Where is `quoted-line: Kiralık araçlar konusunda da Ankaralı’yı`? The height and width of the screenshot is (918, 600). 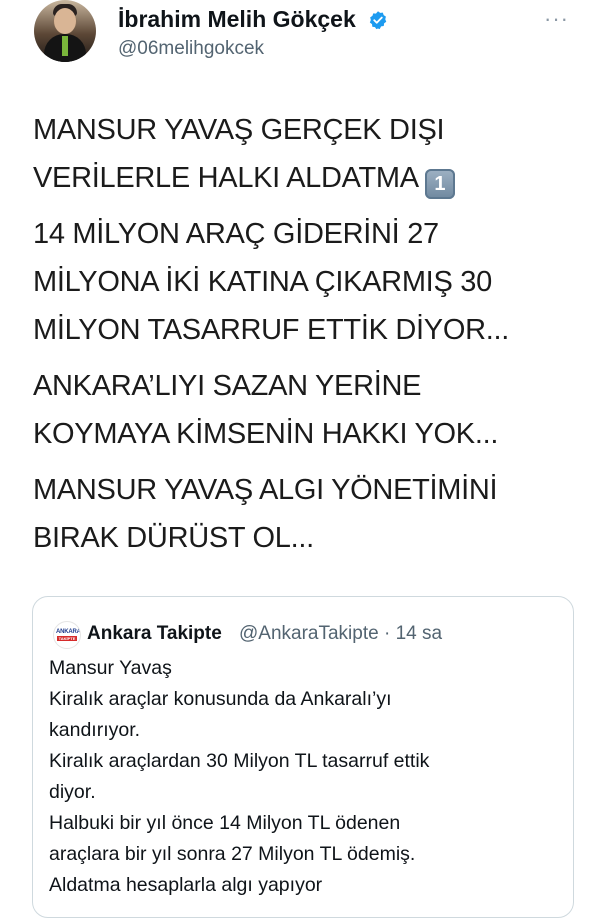
quoted-line: Kiralık araçlar konusunda da Ankaralı’yı is located at coordinates (220, 699).